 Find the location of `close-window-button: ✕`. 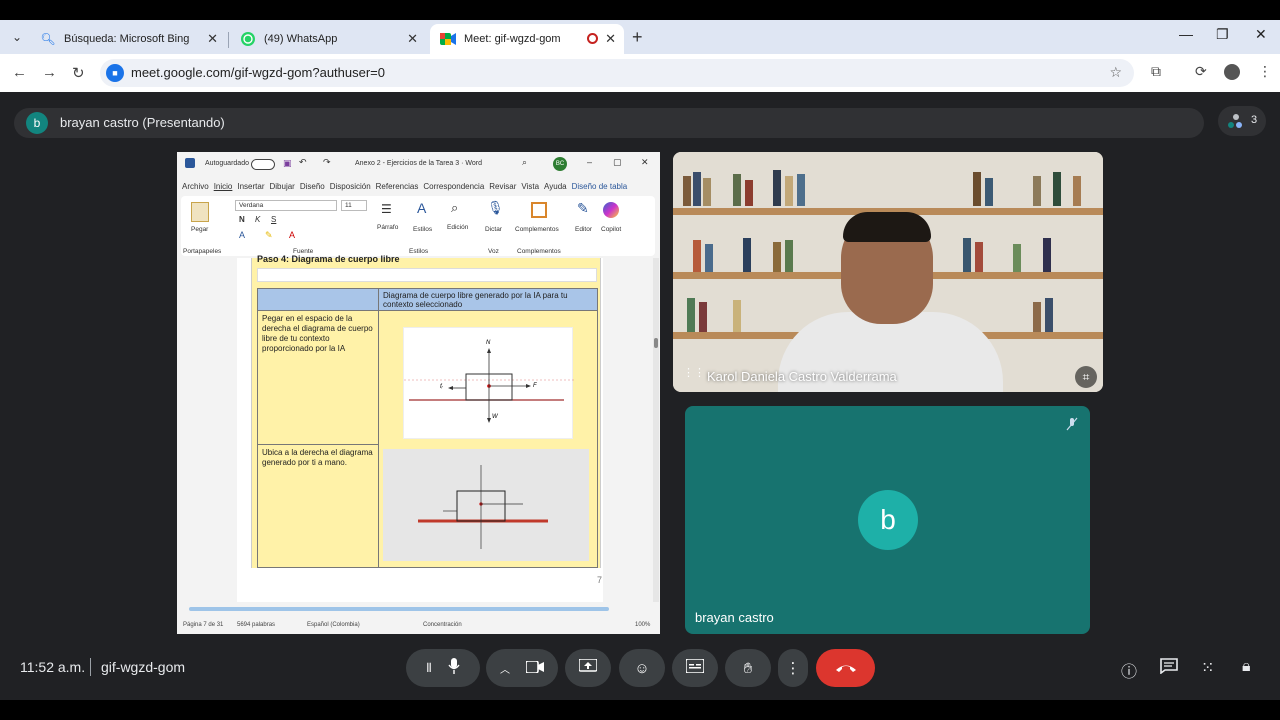

close-window-button: ✕ is located at coordinates (1261, 34).